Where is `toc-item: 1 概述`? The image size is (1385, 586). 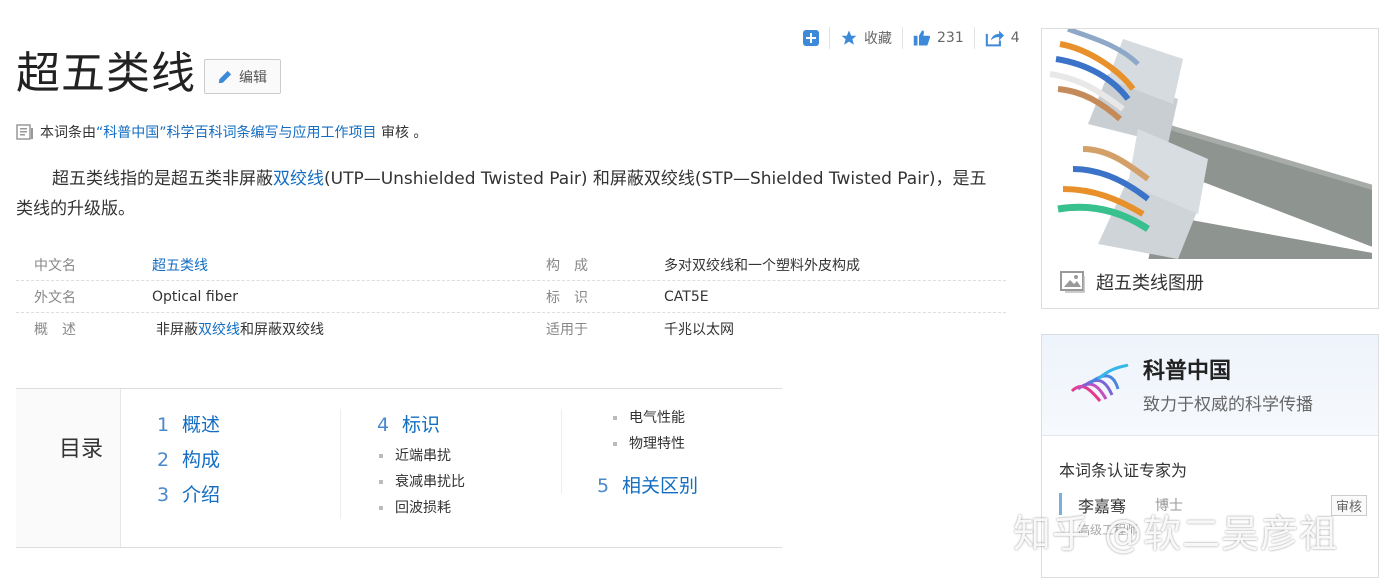
toc-item: 1 概述 is located at coordinates (188, 425).